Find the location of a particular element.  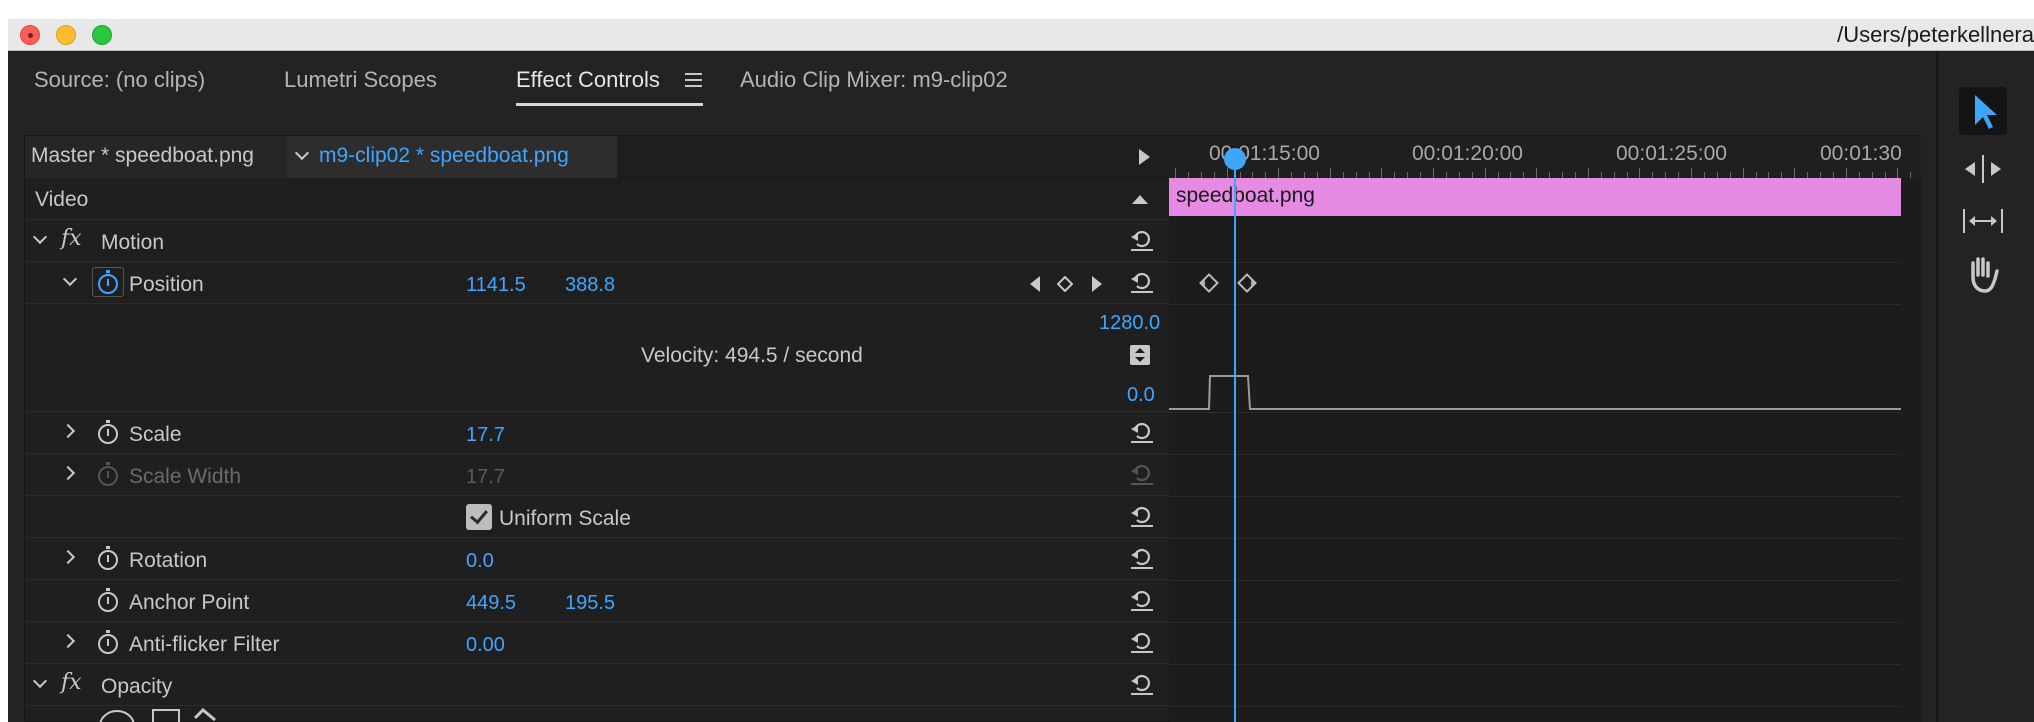

rotation-value: 0.0 is located at coordinates (480, 561).